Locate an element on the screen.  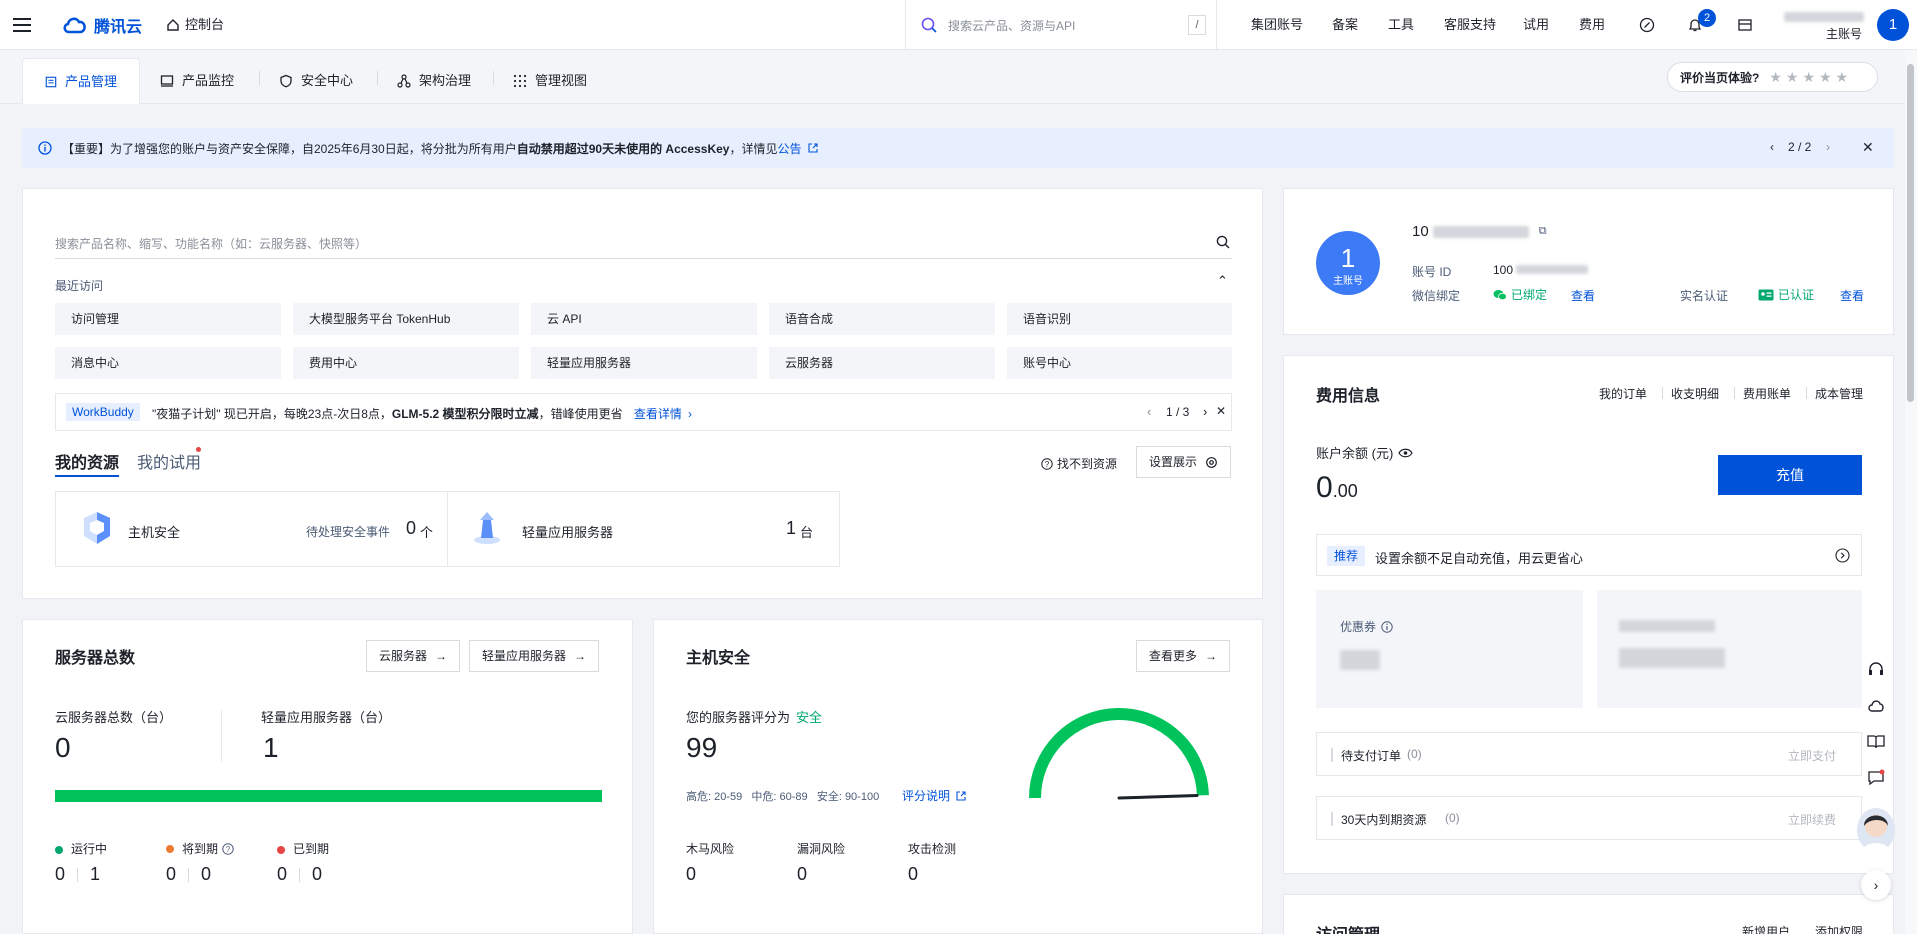
billing-link-details: 收支明细 is located at coordinates (1695, 393).